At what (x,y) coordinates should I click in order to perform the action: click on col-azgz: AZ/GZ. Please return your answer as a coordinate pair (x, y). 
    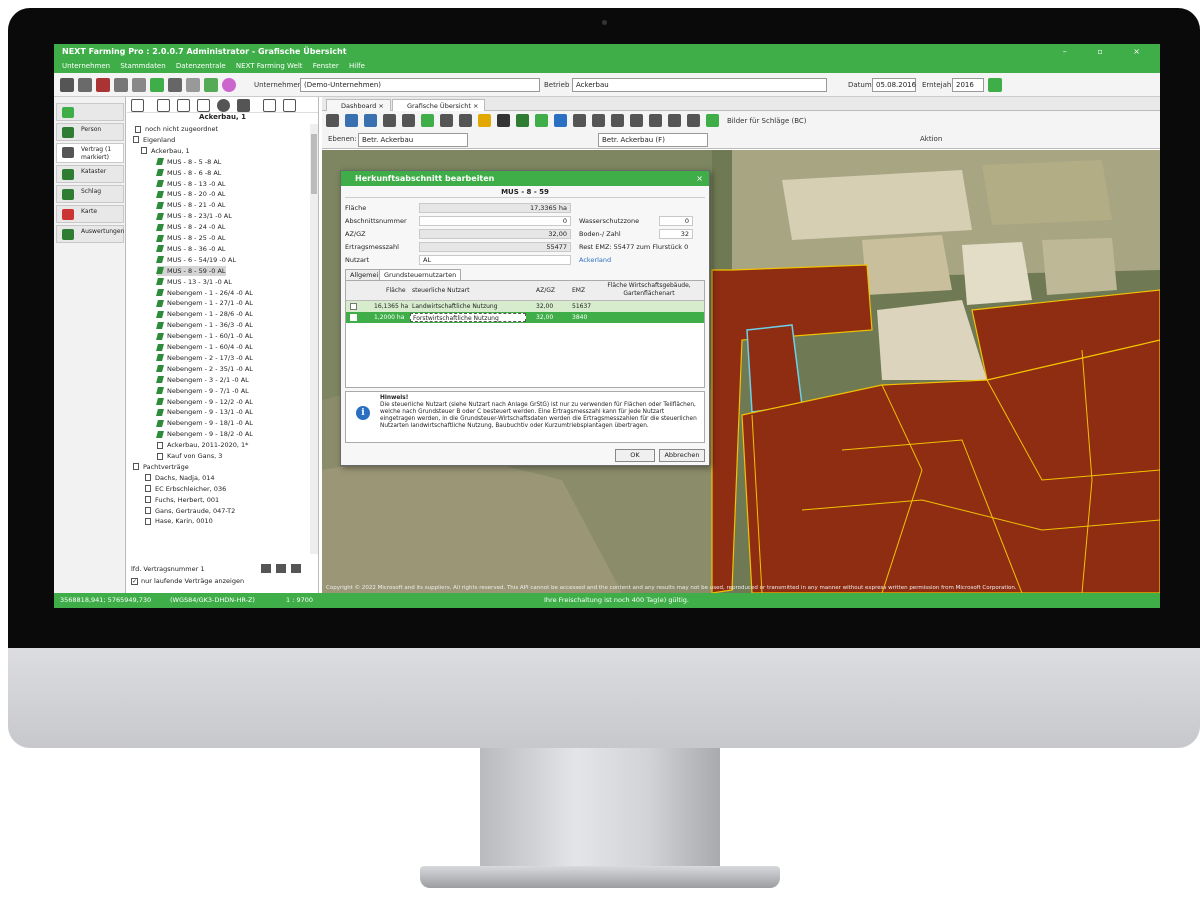
    Looking at the image, I should click on (545, 290).